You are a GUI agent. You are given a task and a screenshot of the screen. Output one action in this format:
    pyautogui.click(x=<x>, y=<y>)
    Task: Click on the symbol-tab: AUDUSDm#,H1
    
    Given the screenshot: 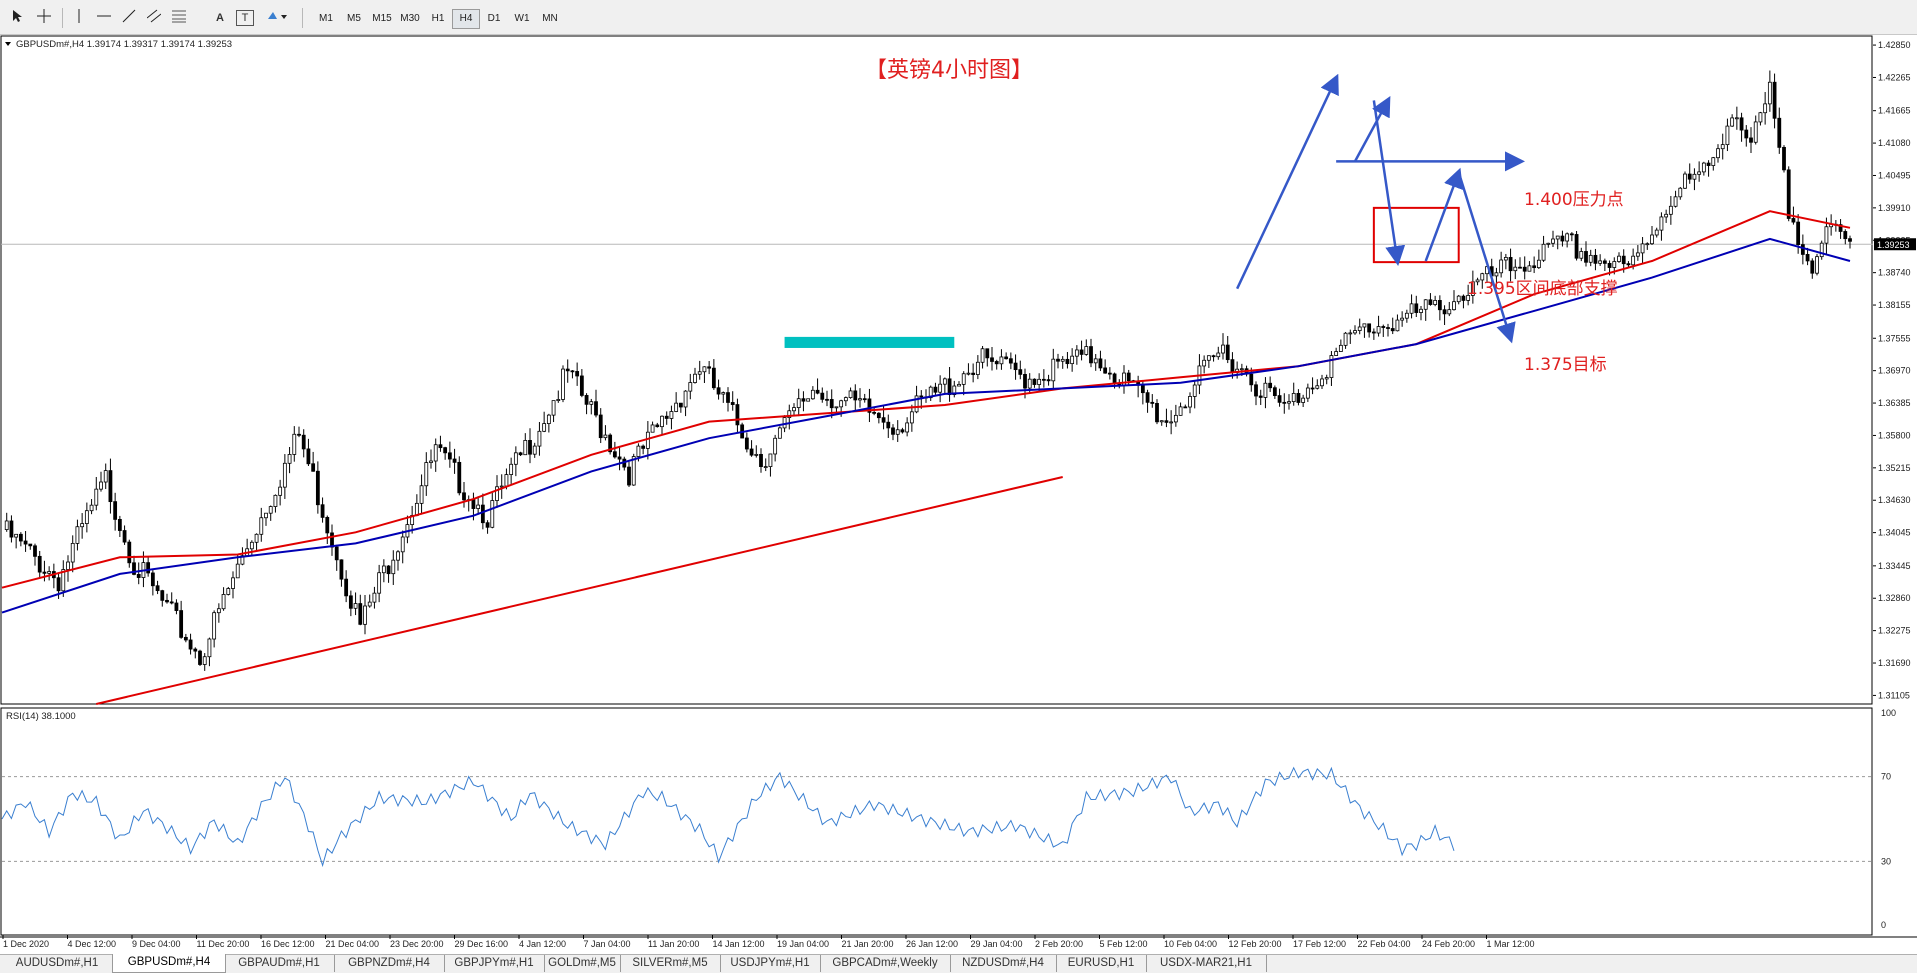 What is the action you would take?
    pyautogui.click(x=57, y=963)
    